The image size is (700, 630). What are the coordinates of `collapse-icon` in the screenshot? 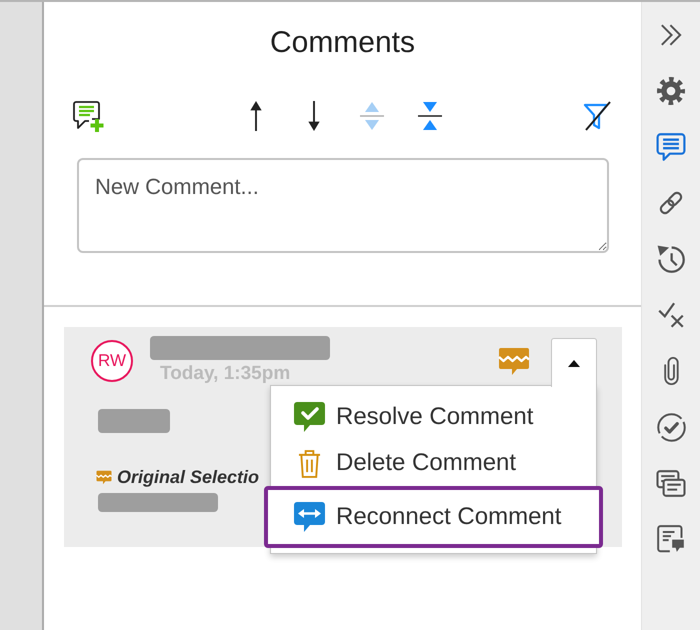 It's located at (430, 116).